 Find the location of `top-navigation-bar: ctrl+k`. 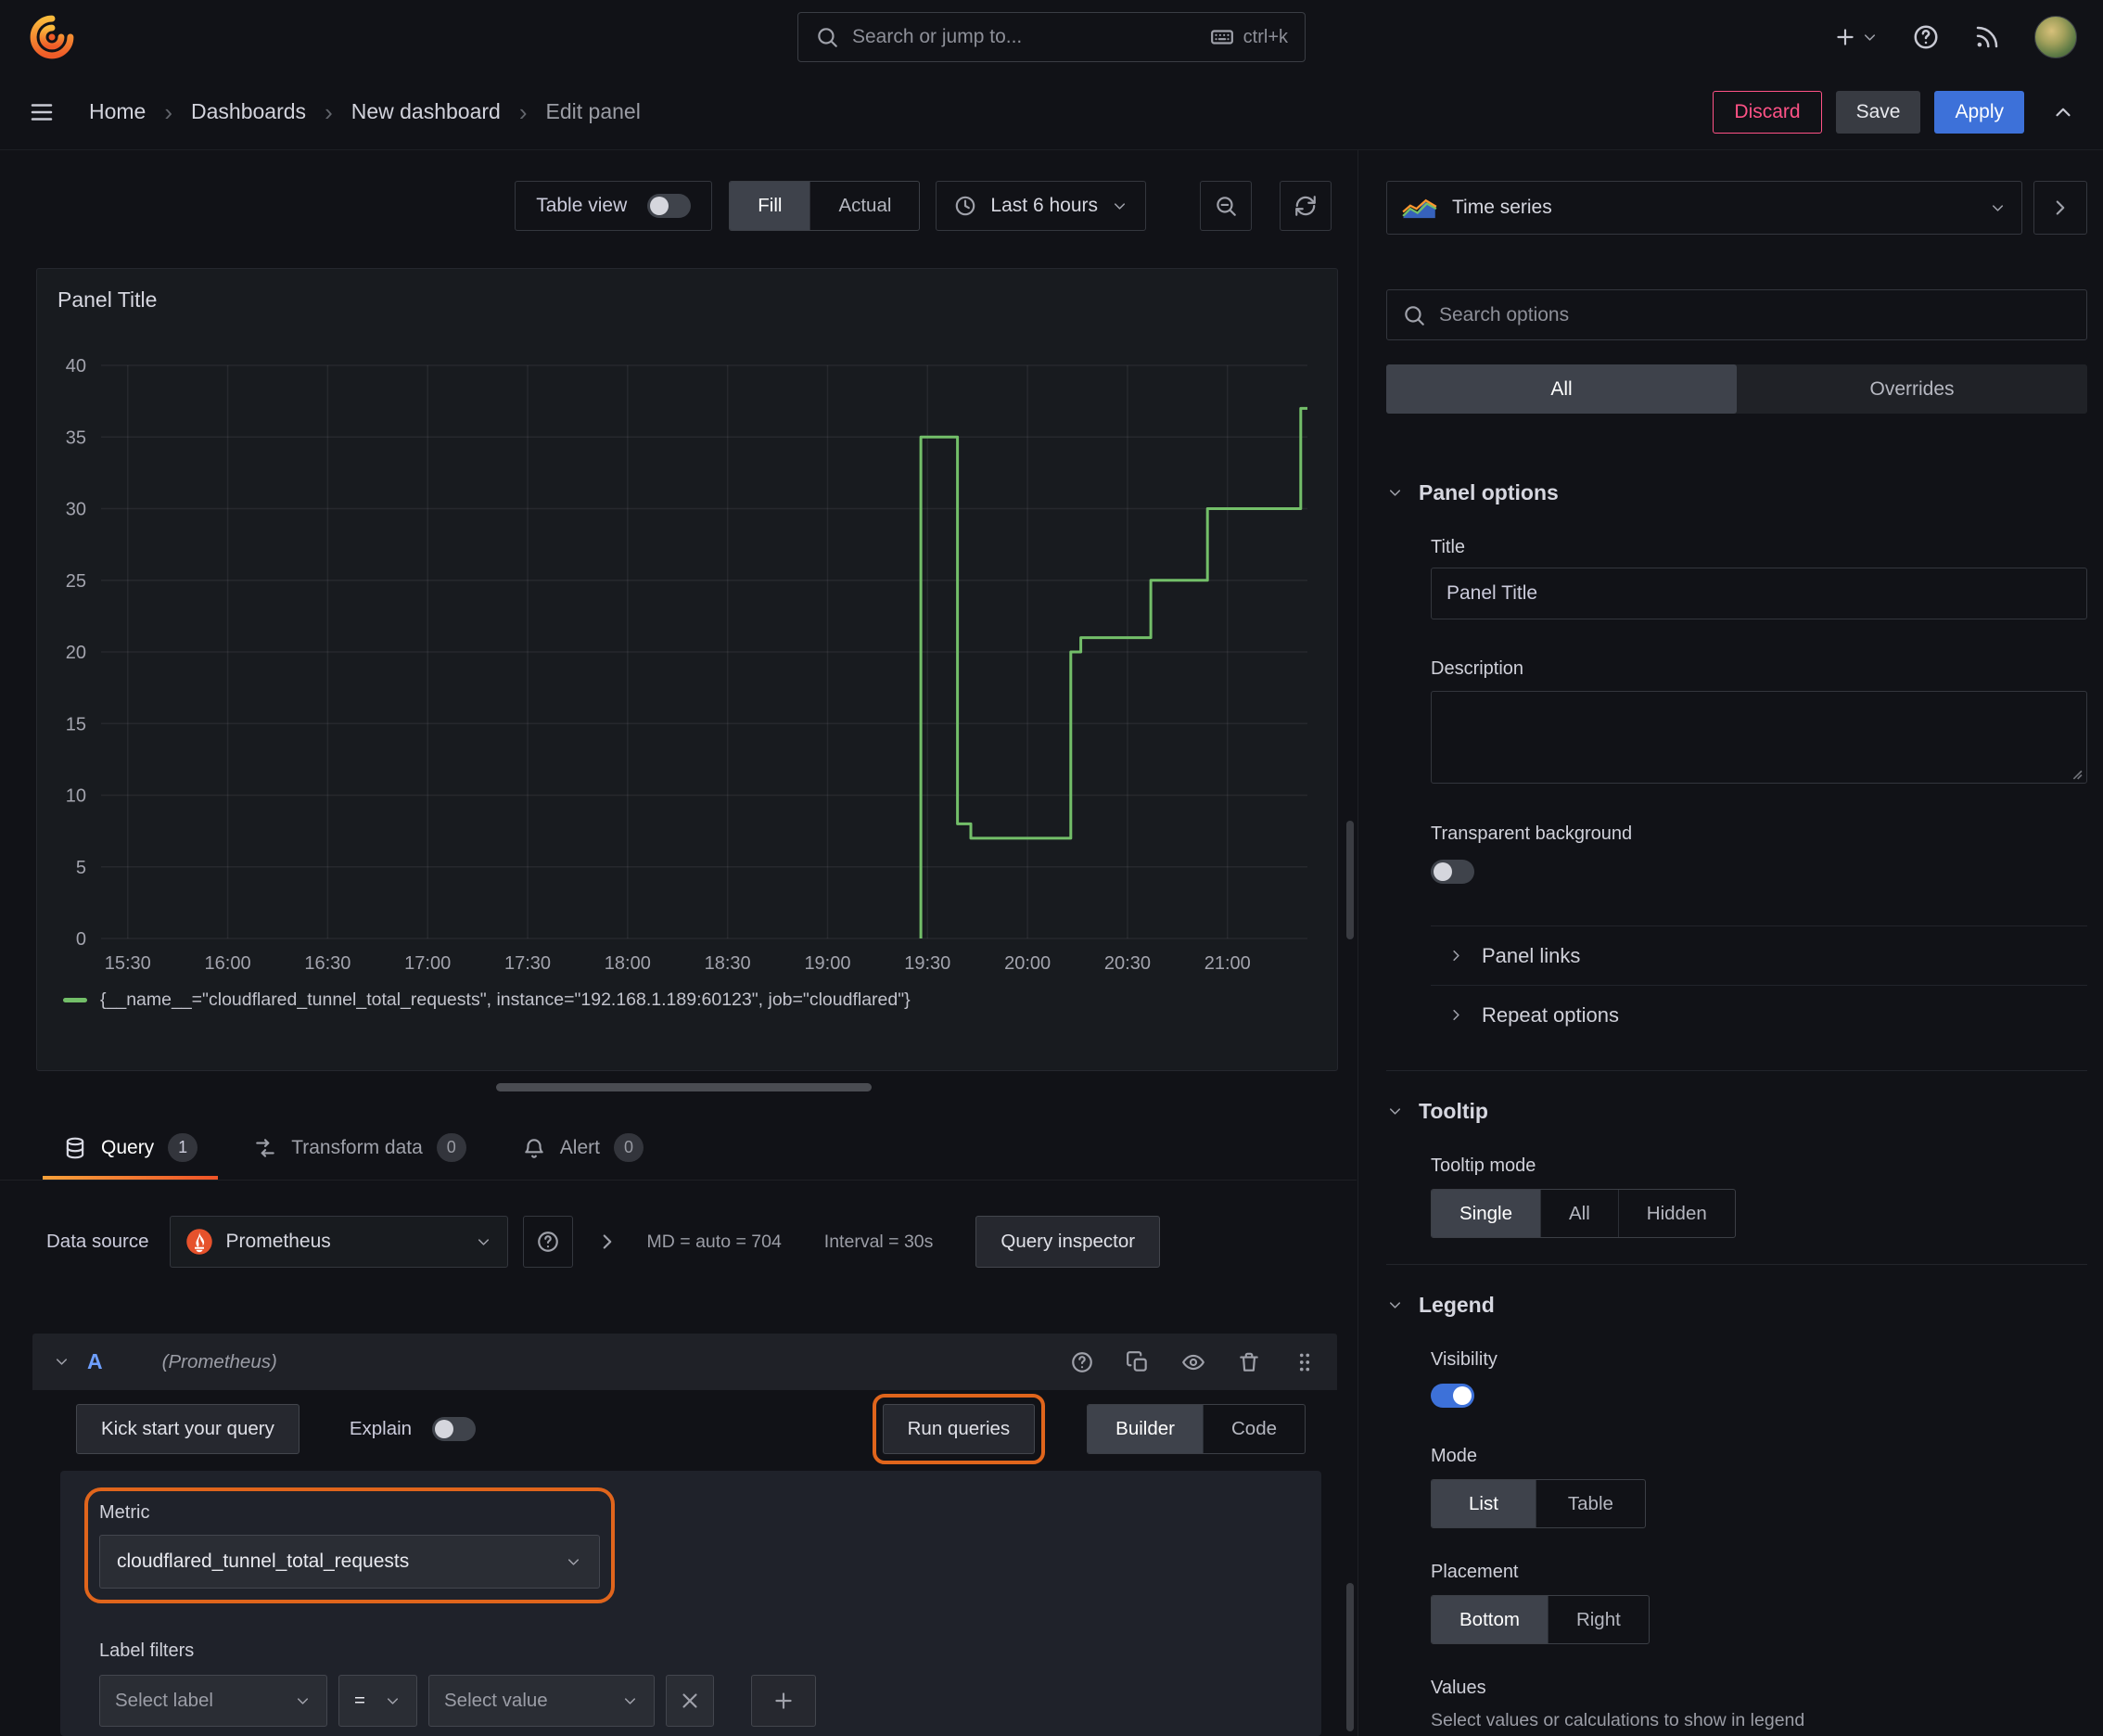

top-navigation-bar: ctrl+k is located at coordinates (1051, 37).